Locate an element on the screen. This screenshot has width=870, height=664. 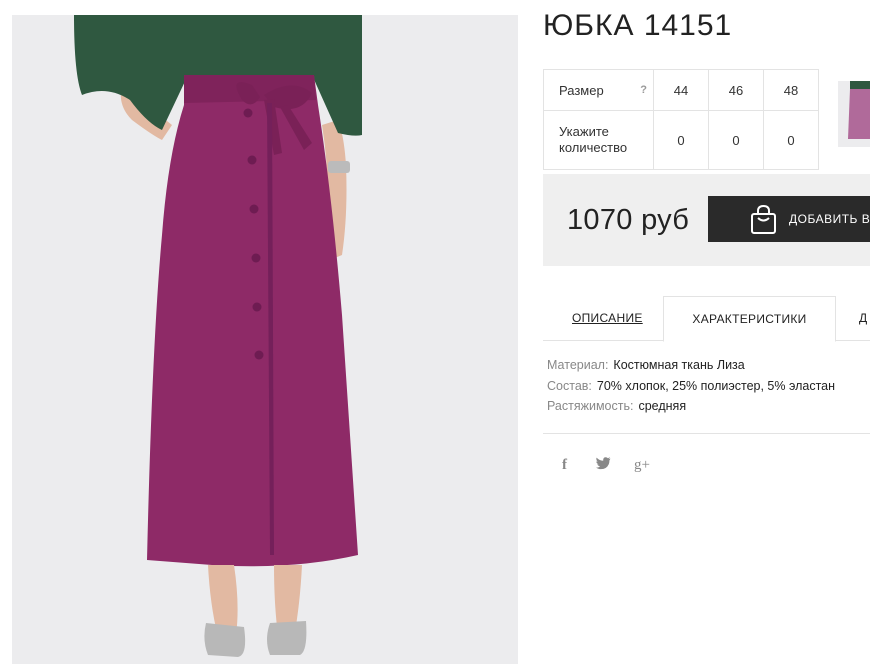
size-44: 44 is located at coordinates (681, 90).